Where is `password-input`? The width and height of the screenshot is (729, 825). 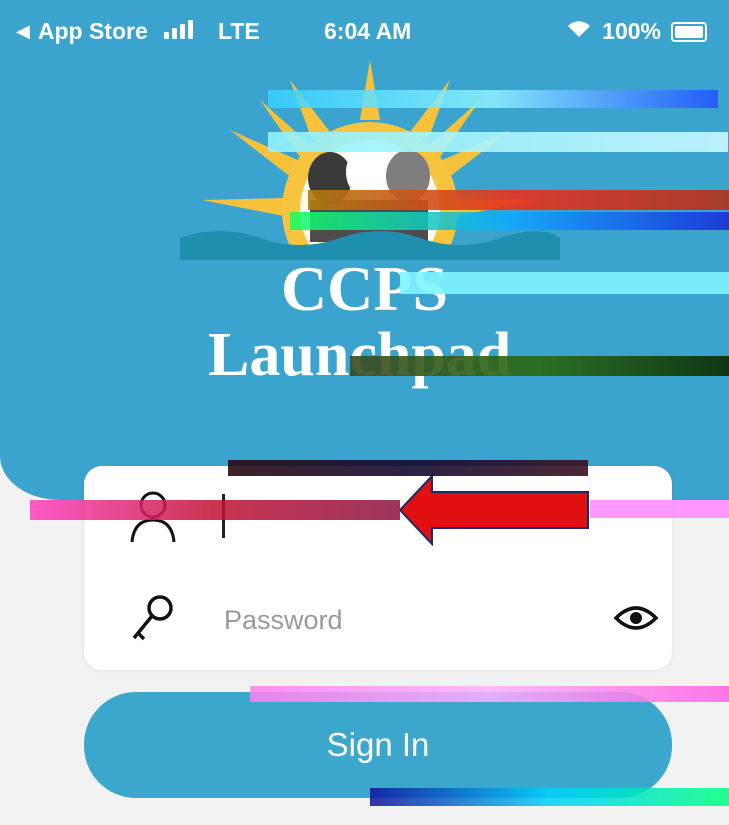 password-input is located at coordinates (404, 620).